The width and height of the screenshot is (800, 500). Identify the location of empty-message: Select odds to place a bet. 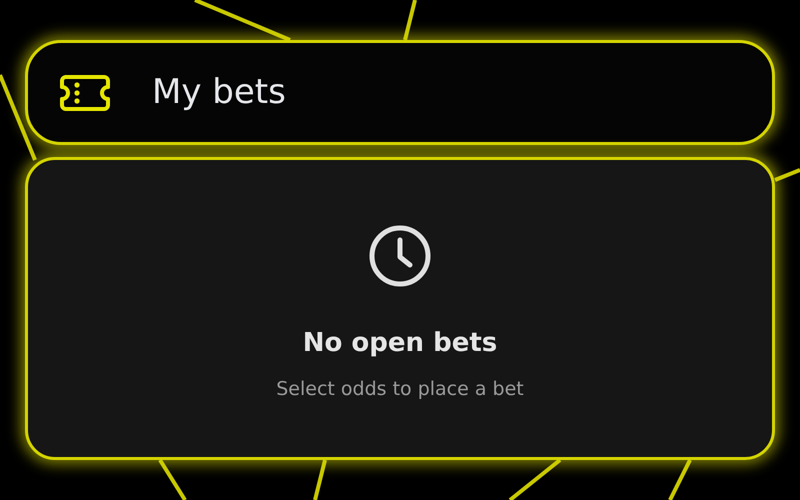
(400, 389).